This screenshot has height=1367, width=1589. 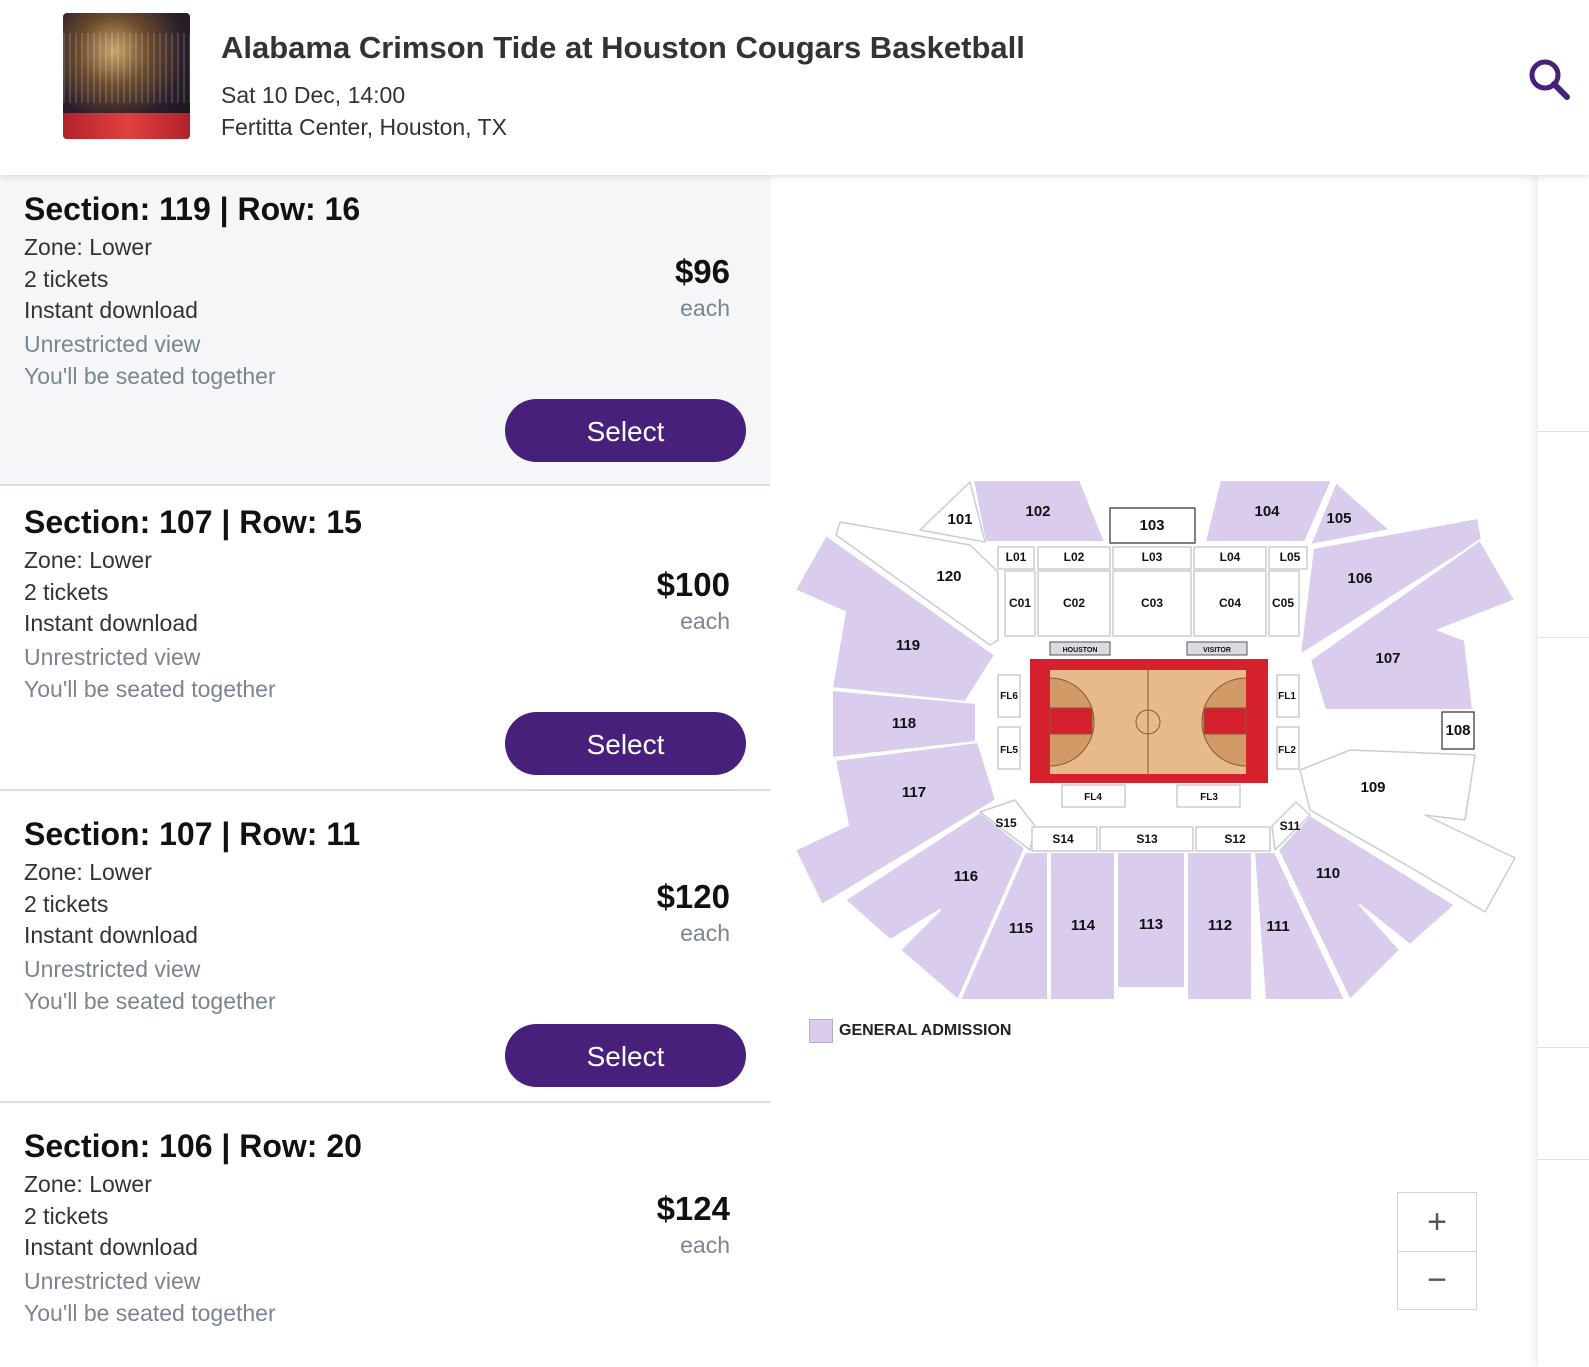 I want to click on student-label-s13: S13, so click(x=1147, y=839).